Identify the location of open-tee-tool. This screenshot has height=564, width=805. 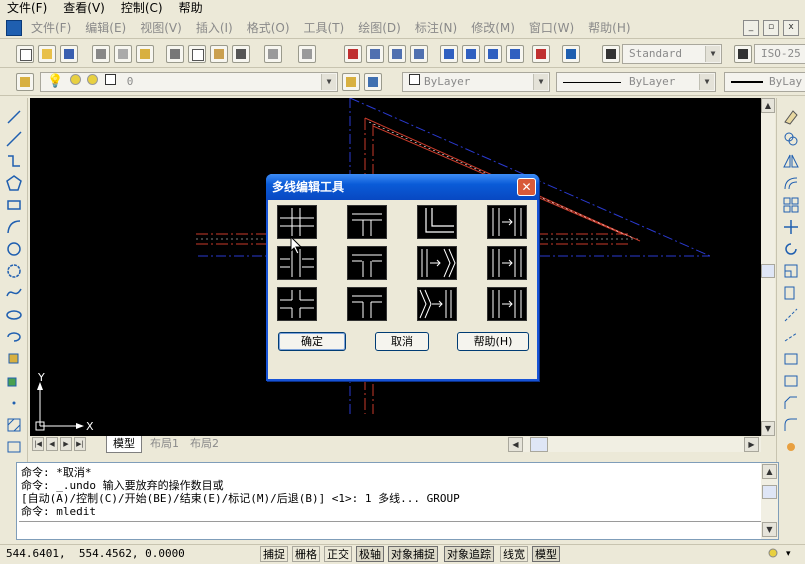
(367, 263).